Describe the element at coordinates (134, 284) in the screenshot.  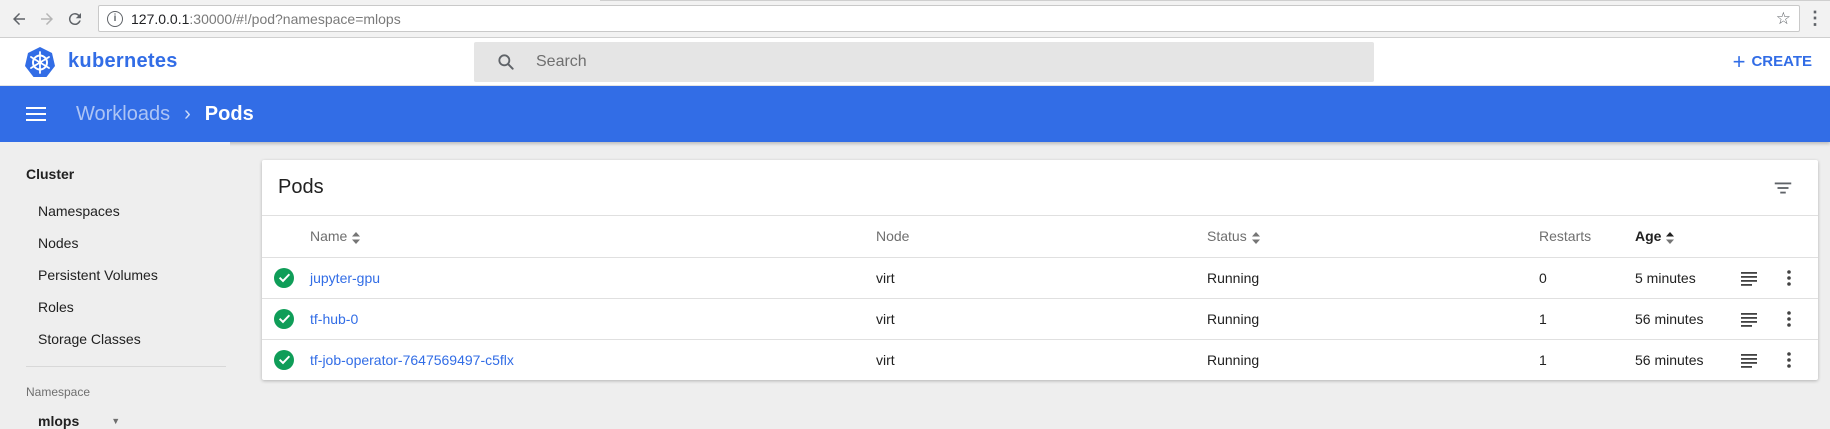
I see `sidebar-item-persistent-volumes: Persistent Volumes` at that location.